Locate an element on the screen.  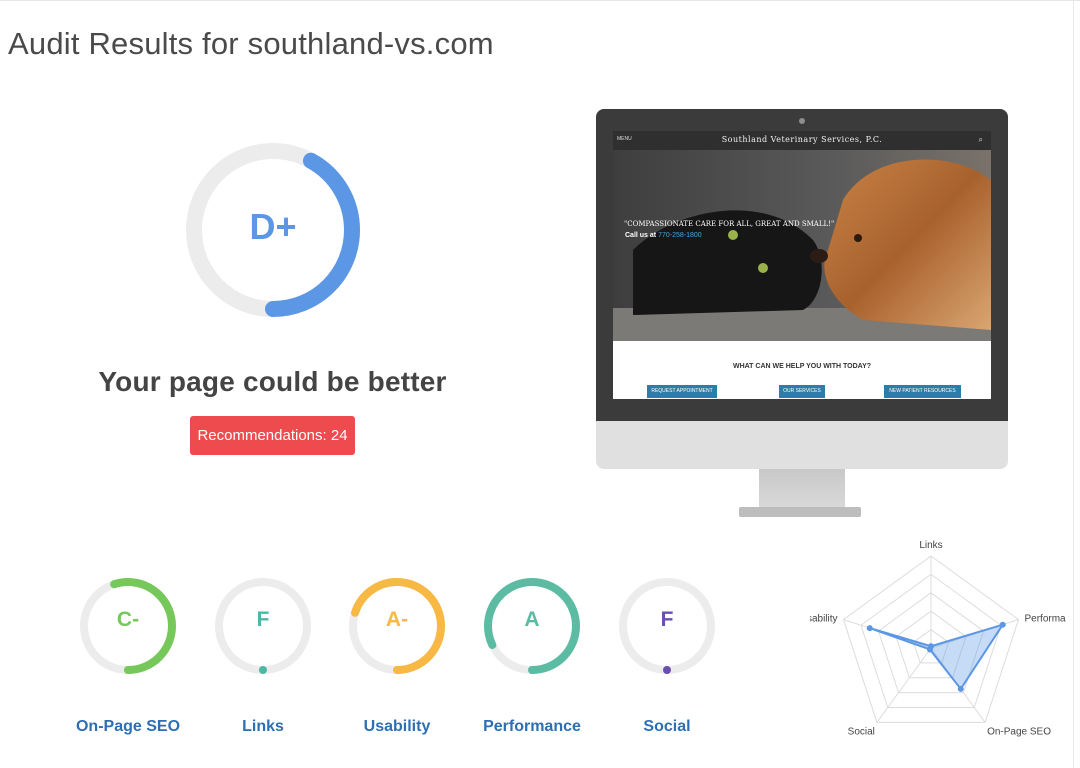
score-ring-social: F is located at coordinates (667, 626).